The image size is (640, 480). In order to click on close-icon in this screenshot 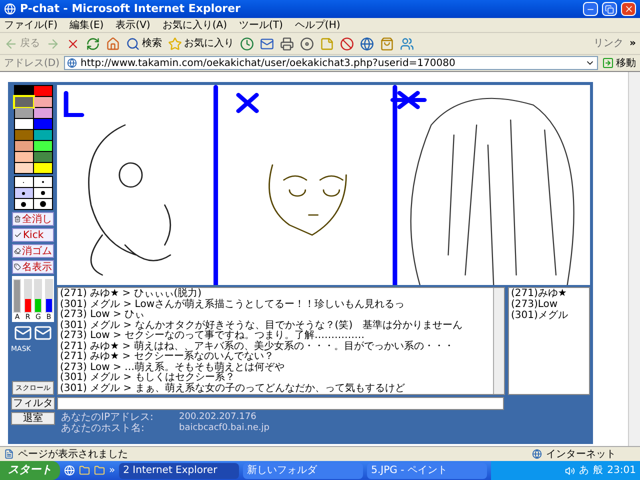, I will do `click(629, 9)`.